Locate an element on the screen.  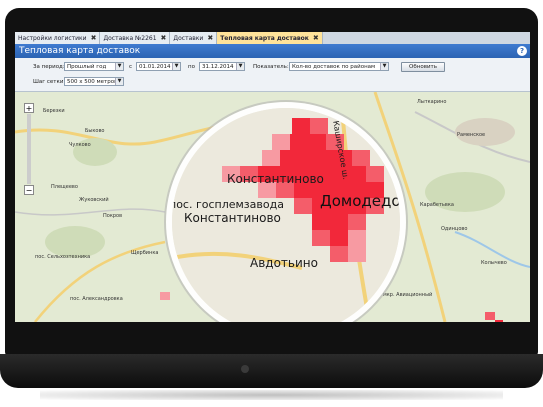
power-indicator is located at coordinates (245, 369).